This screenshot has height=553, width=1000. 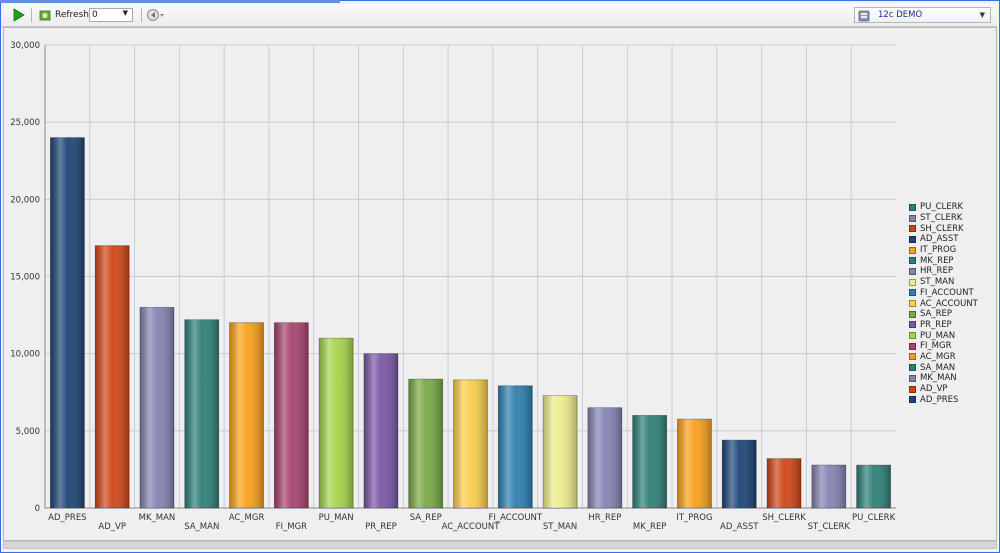 I want to click on y-tick-label: 0, so click(x=37, y=509).